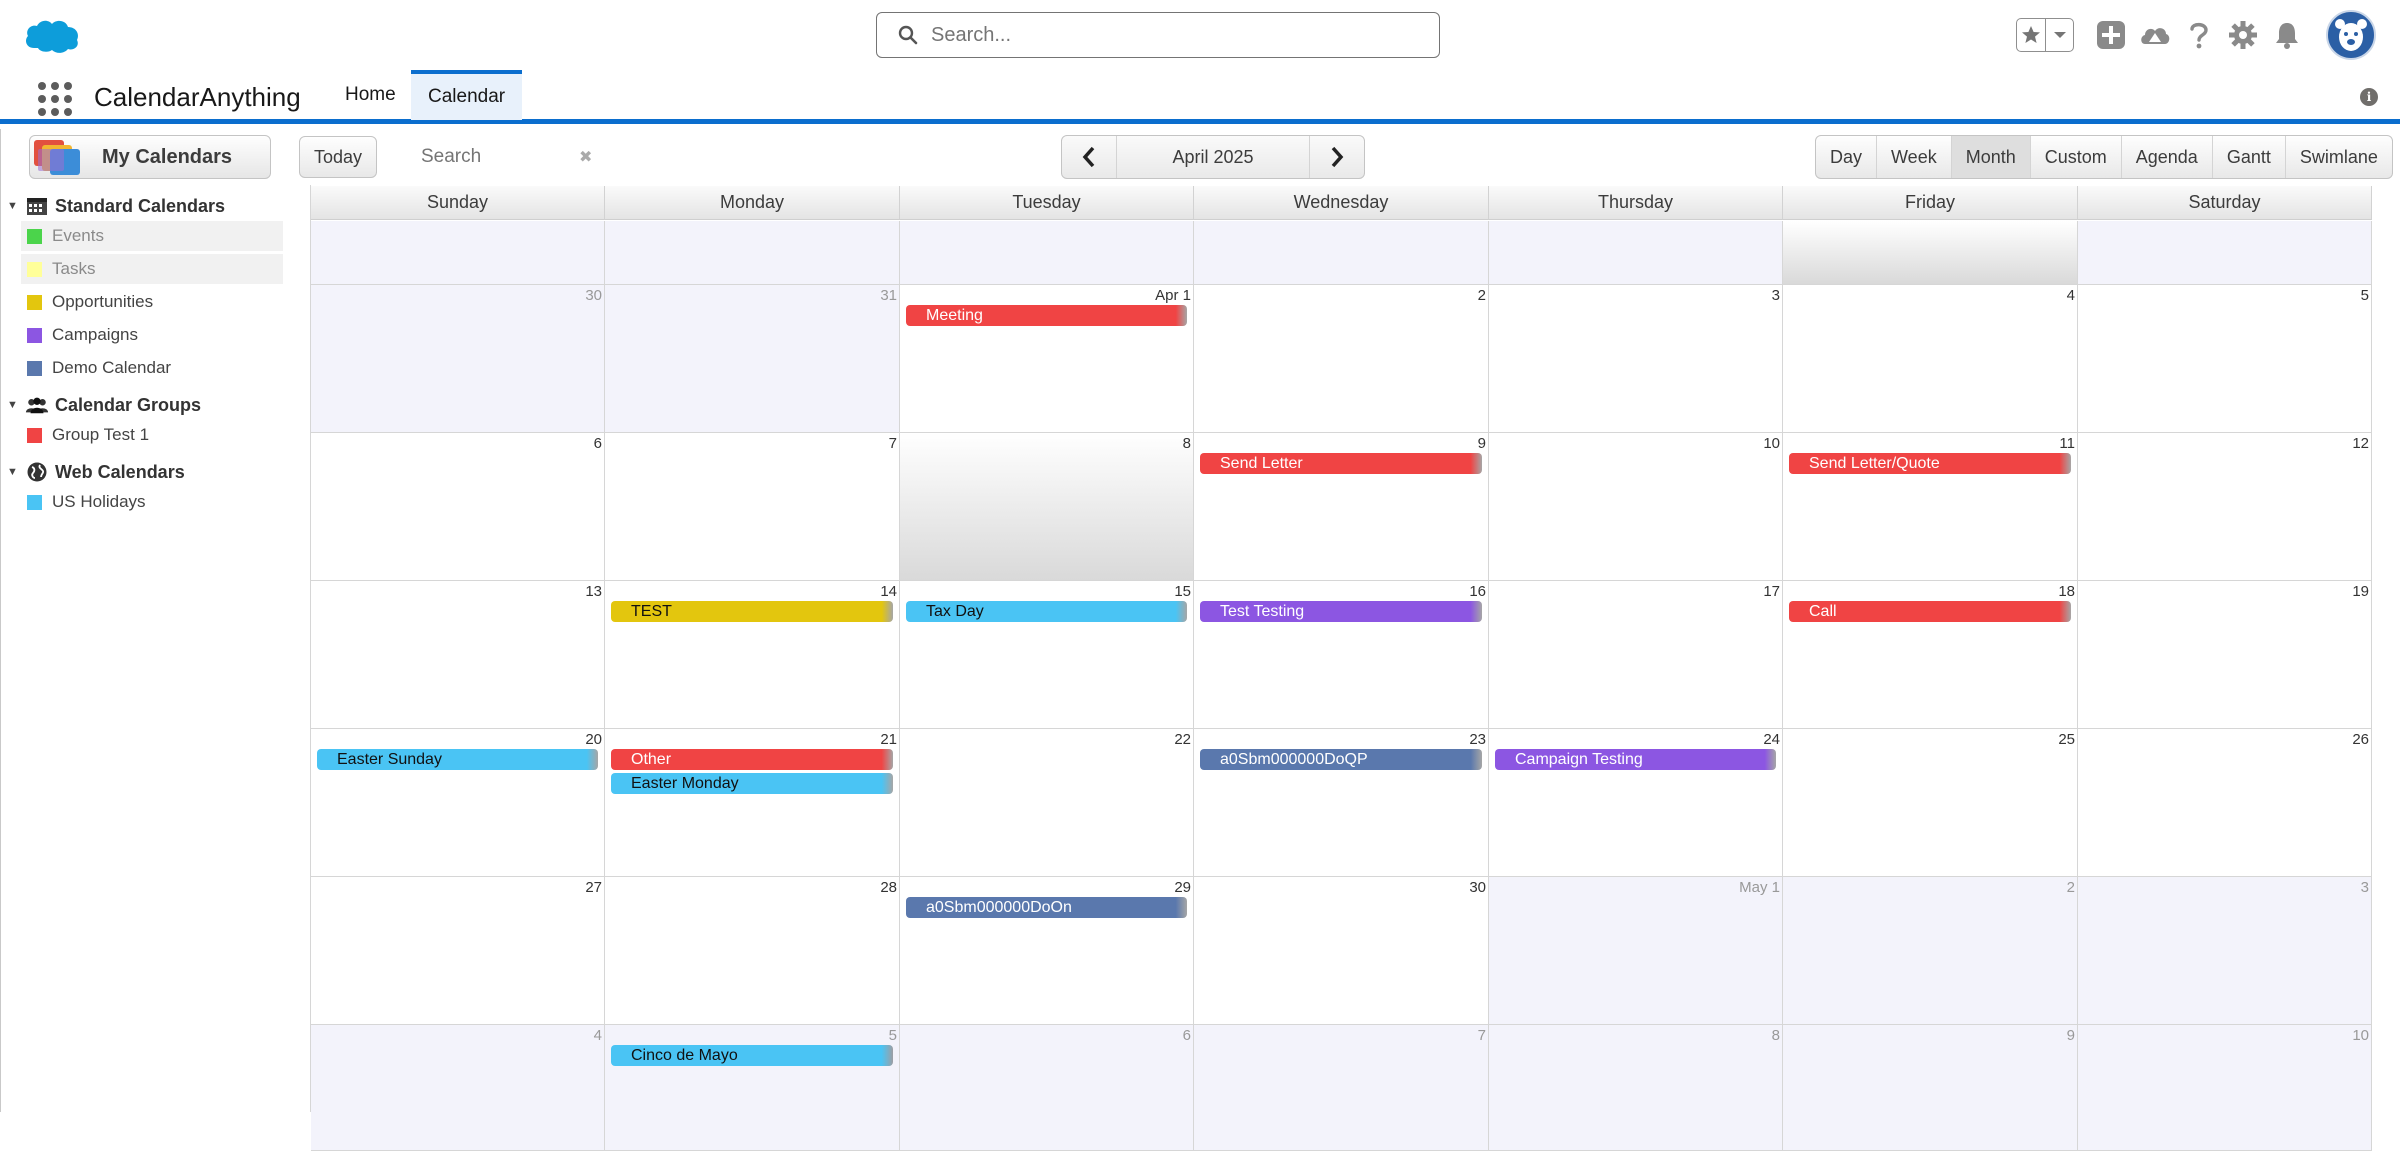 Image resolution: width=2400 pixels, height=1151 pixels. Describe the element at coordinates (1930, 803) in the screenshot. I see `day-cell: 25` at that location.